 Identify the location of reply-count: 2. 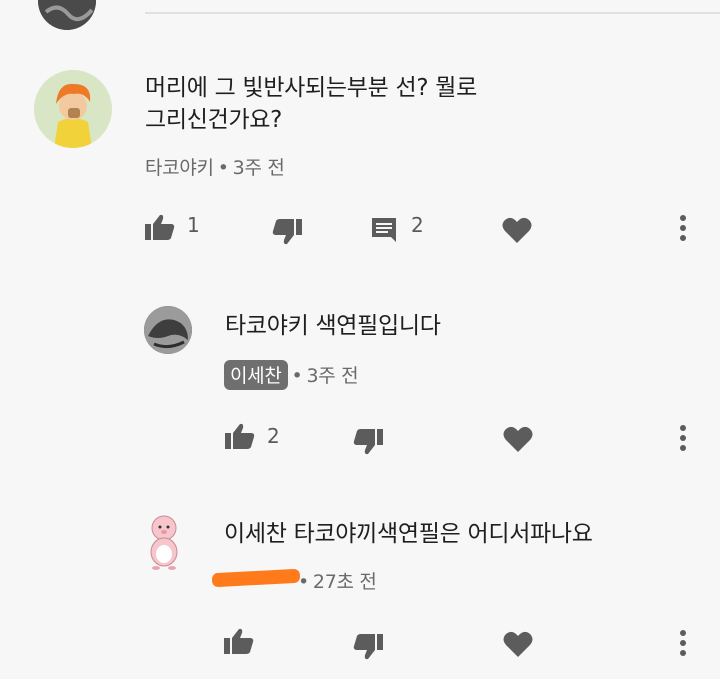
(417, 225).